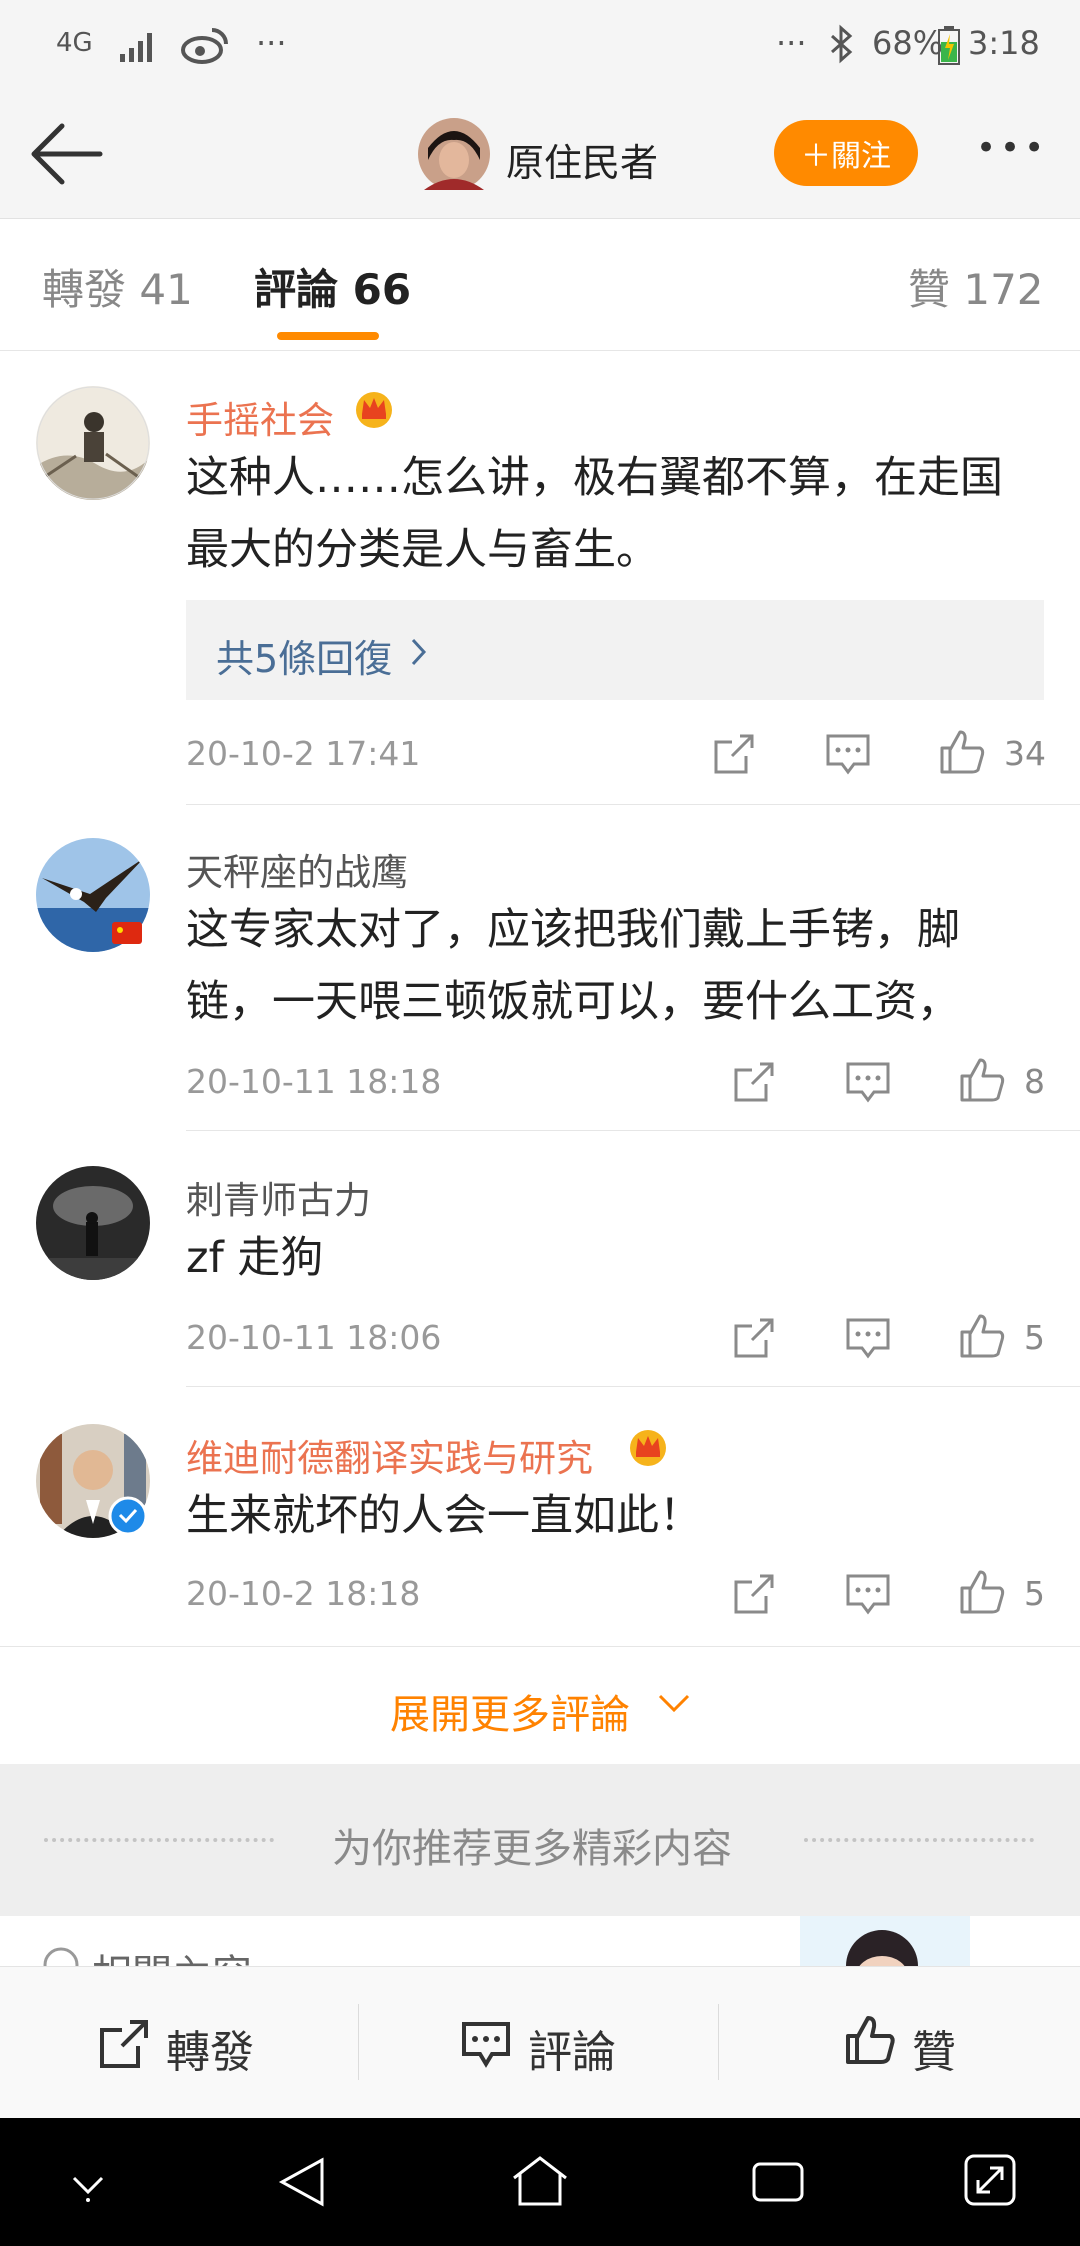 The height and width of the screenshot is (2246, 1080). I want to click on comment-button: 評論, so click(572, 2048).